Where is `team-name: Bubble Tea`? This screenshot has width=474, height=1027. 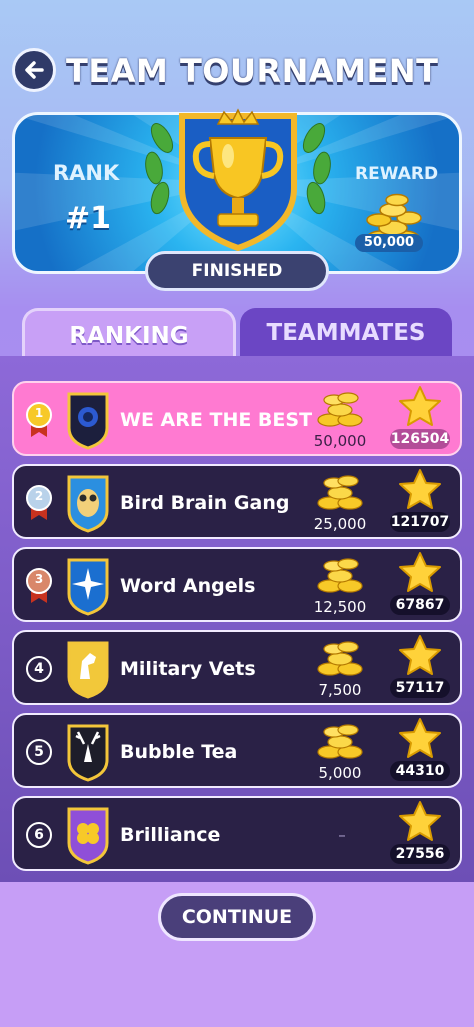 team-name: Bubble Tea is located at coordinates (179, 752).